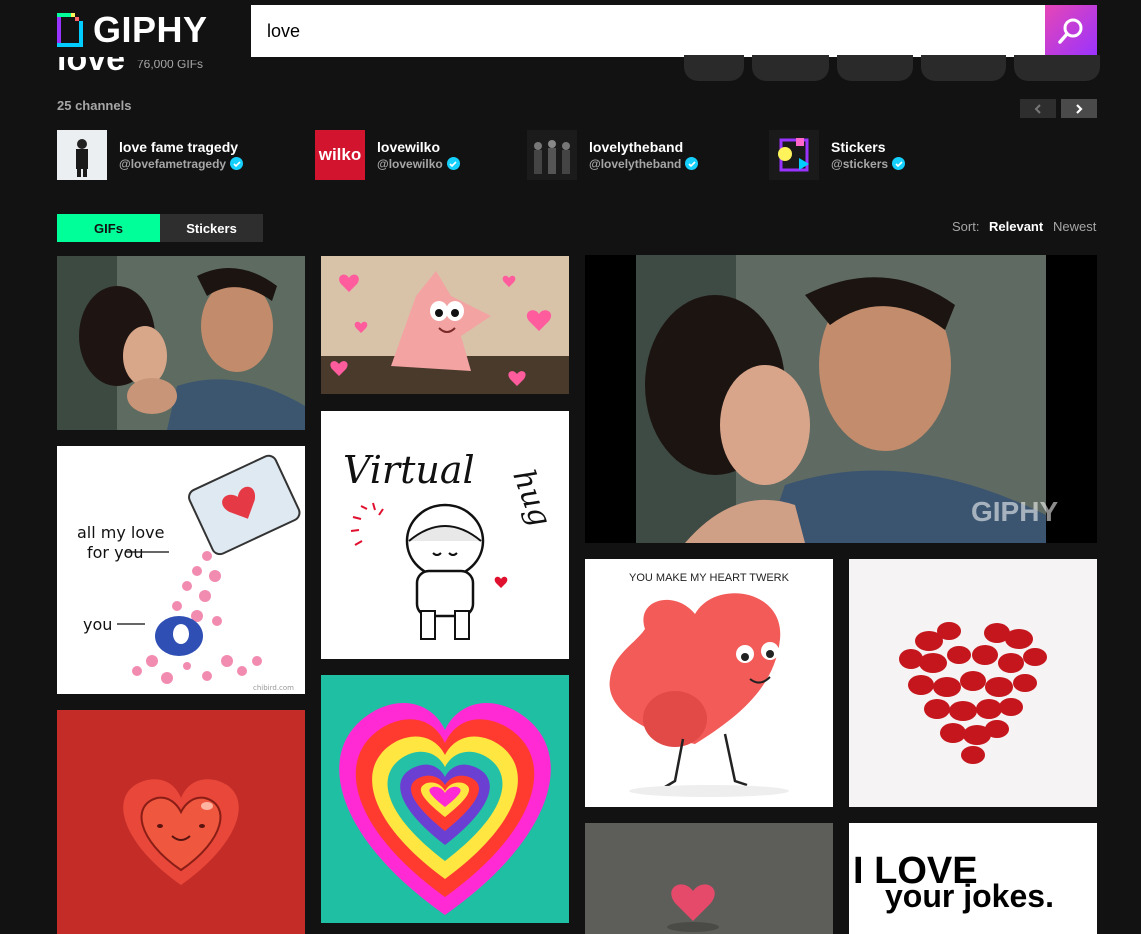 This screenshot has width=1141, height=934. What do you see at coordinates (709, 683) in the screenshot?
I see `gif-tile-heart-twerk: YOU MAKE MY HEART TWERK` at bounding box center [709, 683].